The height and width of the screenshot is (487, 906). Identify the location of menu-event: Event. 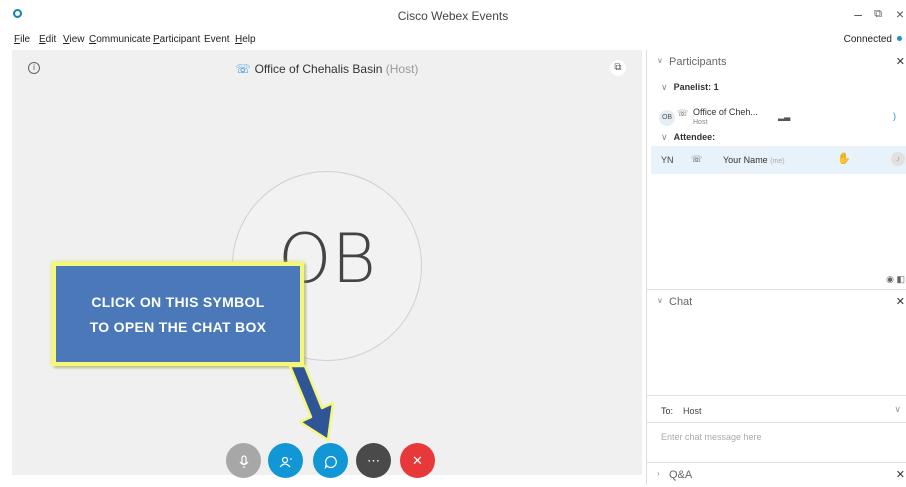
(217, 39).